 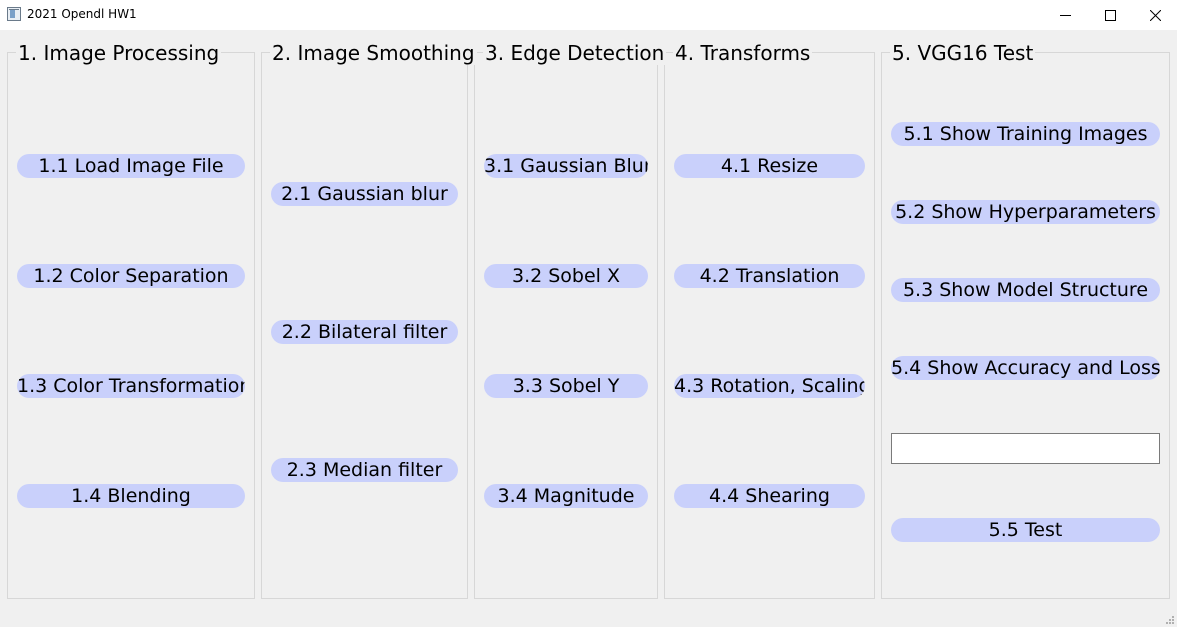 What do you see at coordinates (566, 386) in the screenshot?
I see `sobel-y-button: 3.3 Sobel Y` at bounding box center [566, 386].